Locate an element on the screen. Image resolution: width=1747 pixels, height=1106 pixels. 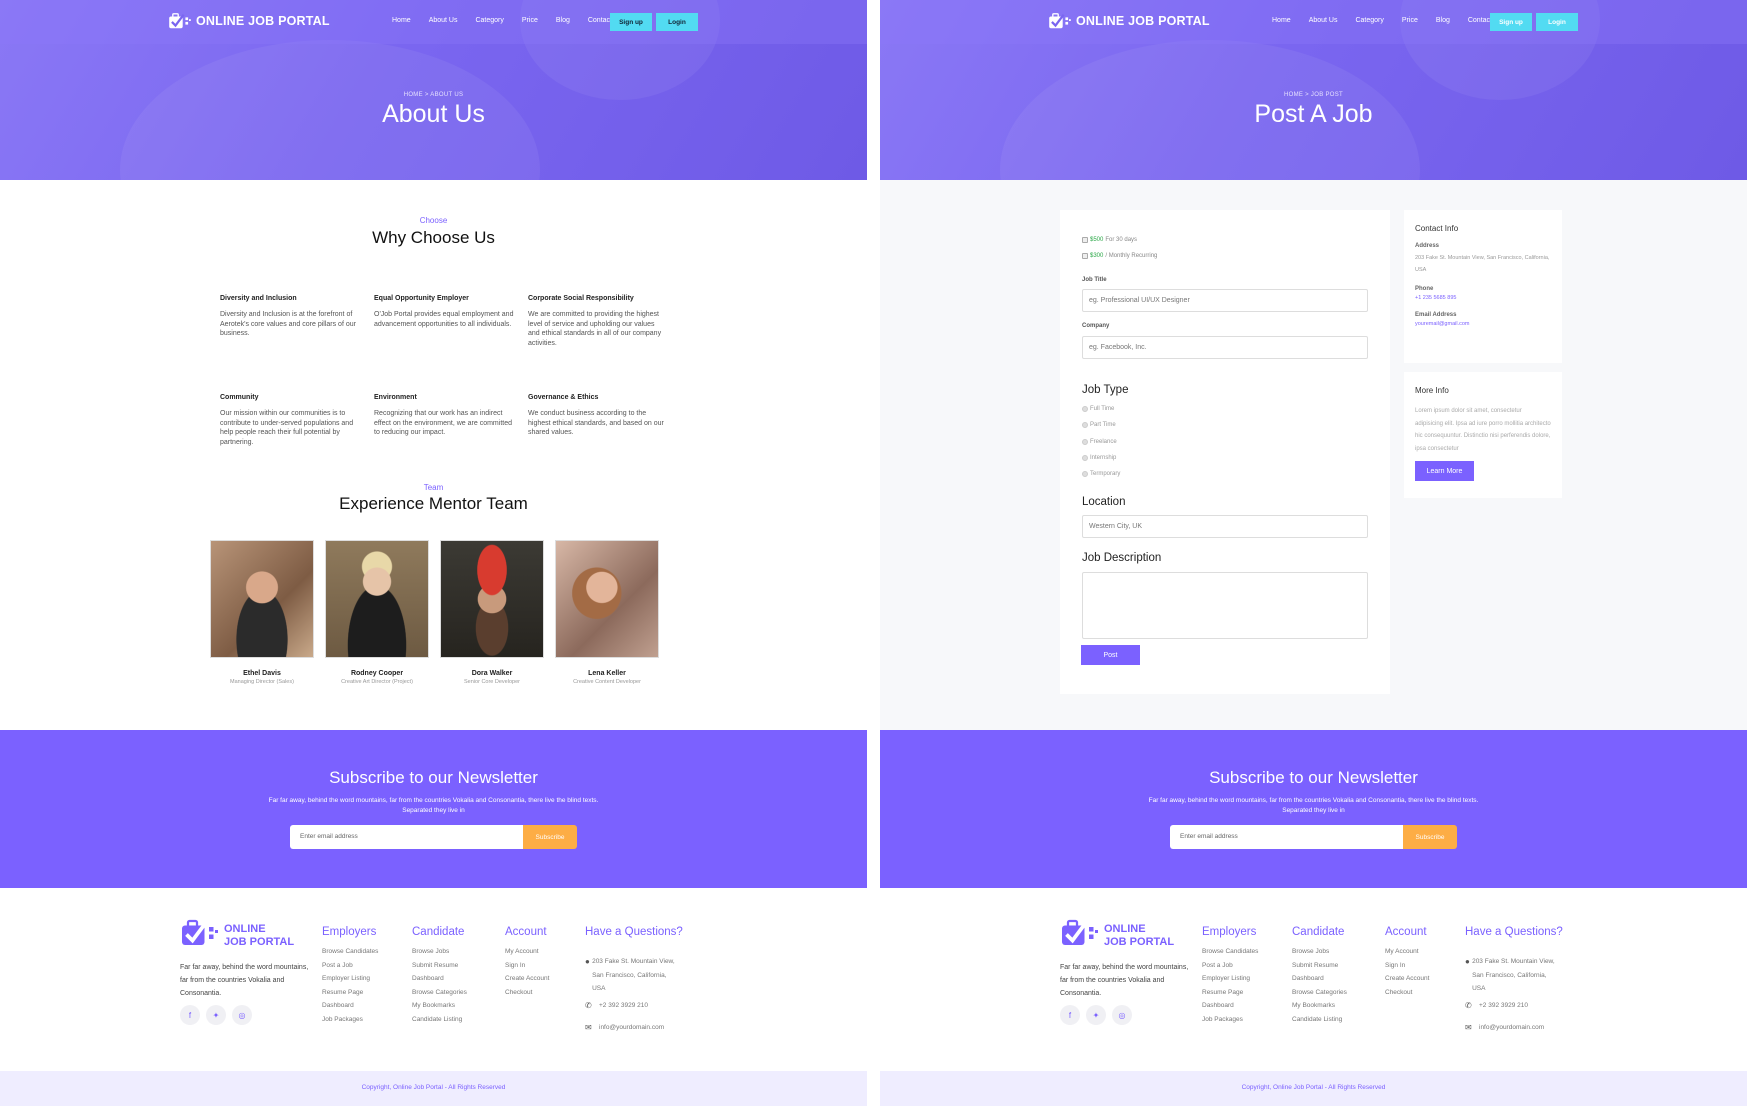
footer-questions-title: Have a Questions? is located at coordinates (634, 932).